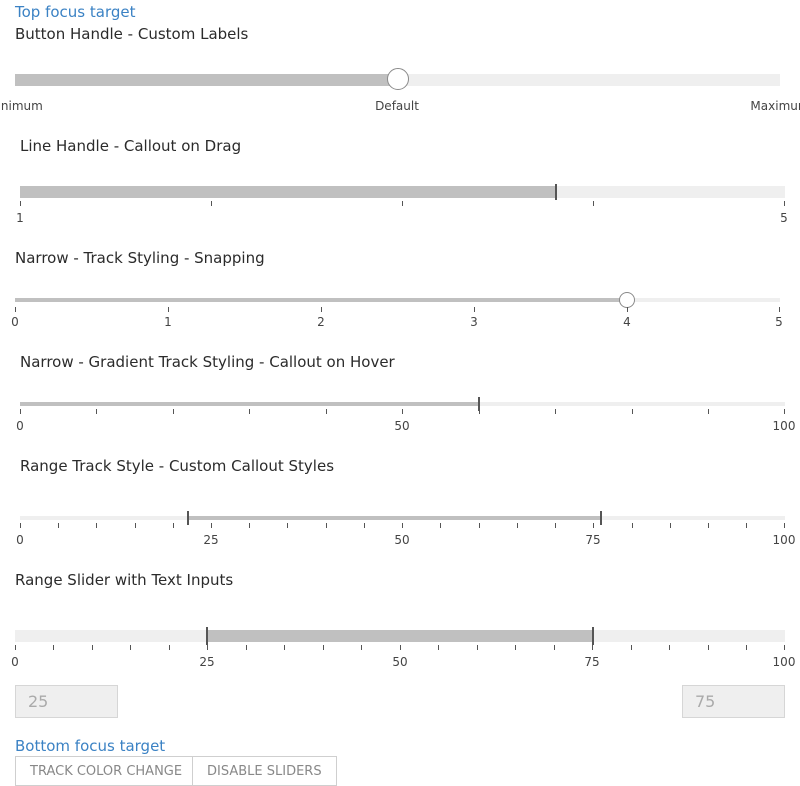 The width and height of the screenshot is (800, 786). What do you see at coordinates (627, 322) in the screenshot?
I see `slider-tick-label: 4` at bounding box center [627, 322].